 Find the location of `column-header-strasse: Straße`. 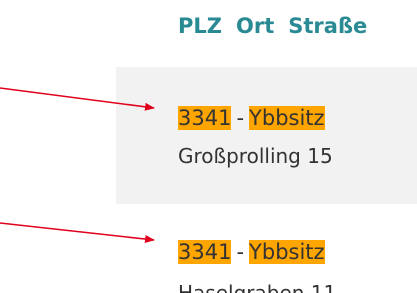

column-header-strasse: Straße is located at coordinates (327, 26).